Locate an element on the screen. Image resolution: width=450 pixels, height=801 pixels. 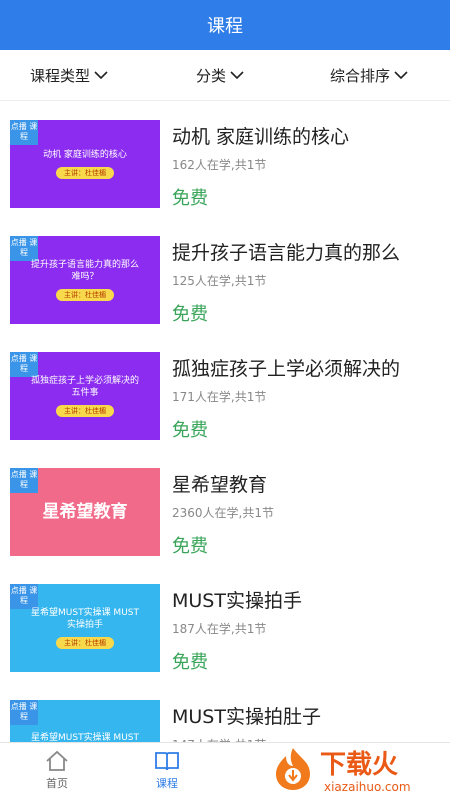
thumbnail-text: 星希望教育 is located at coordinates (85, 512).